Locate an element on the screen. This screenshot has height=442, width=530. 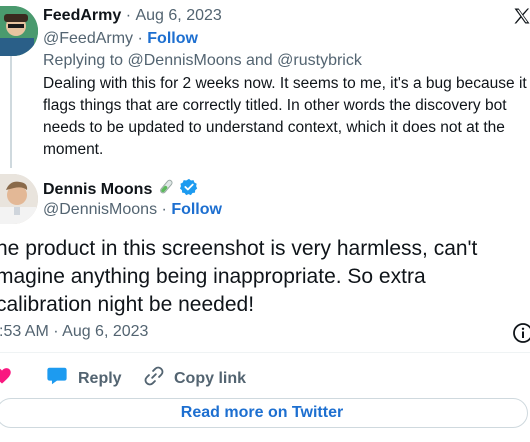
thread-connector-line is located at coordinates (11, 112).